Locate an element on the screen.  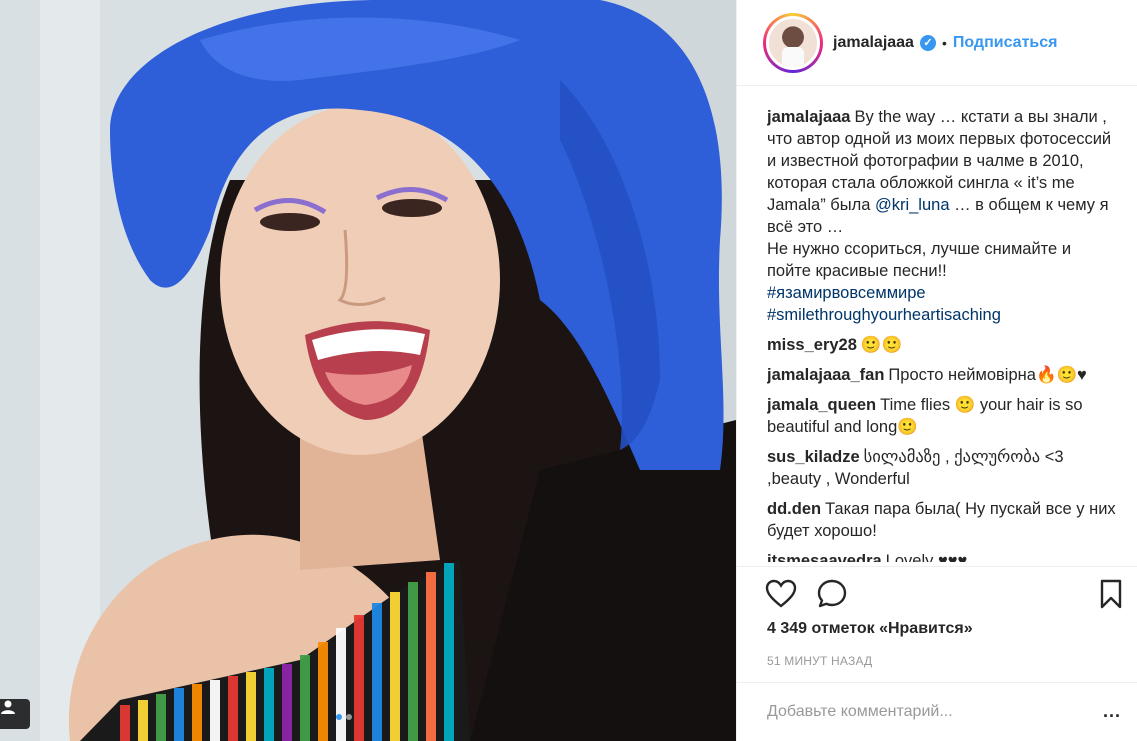
bookmark-icon is located at coordinates (1111, 594).